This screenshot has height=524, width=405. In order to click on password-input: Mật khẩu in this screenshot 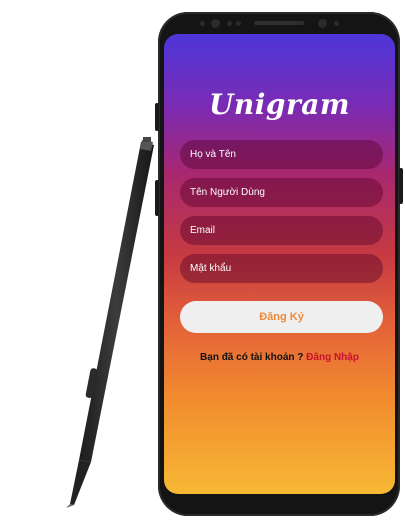, I will do `click(281, 268)`.